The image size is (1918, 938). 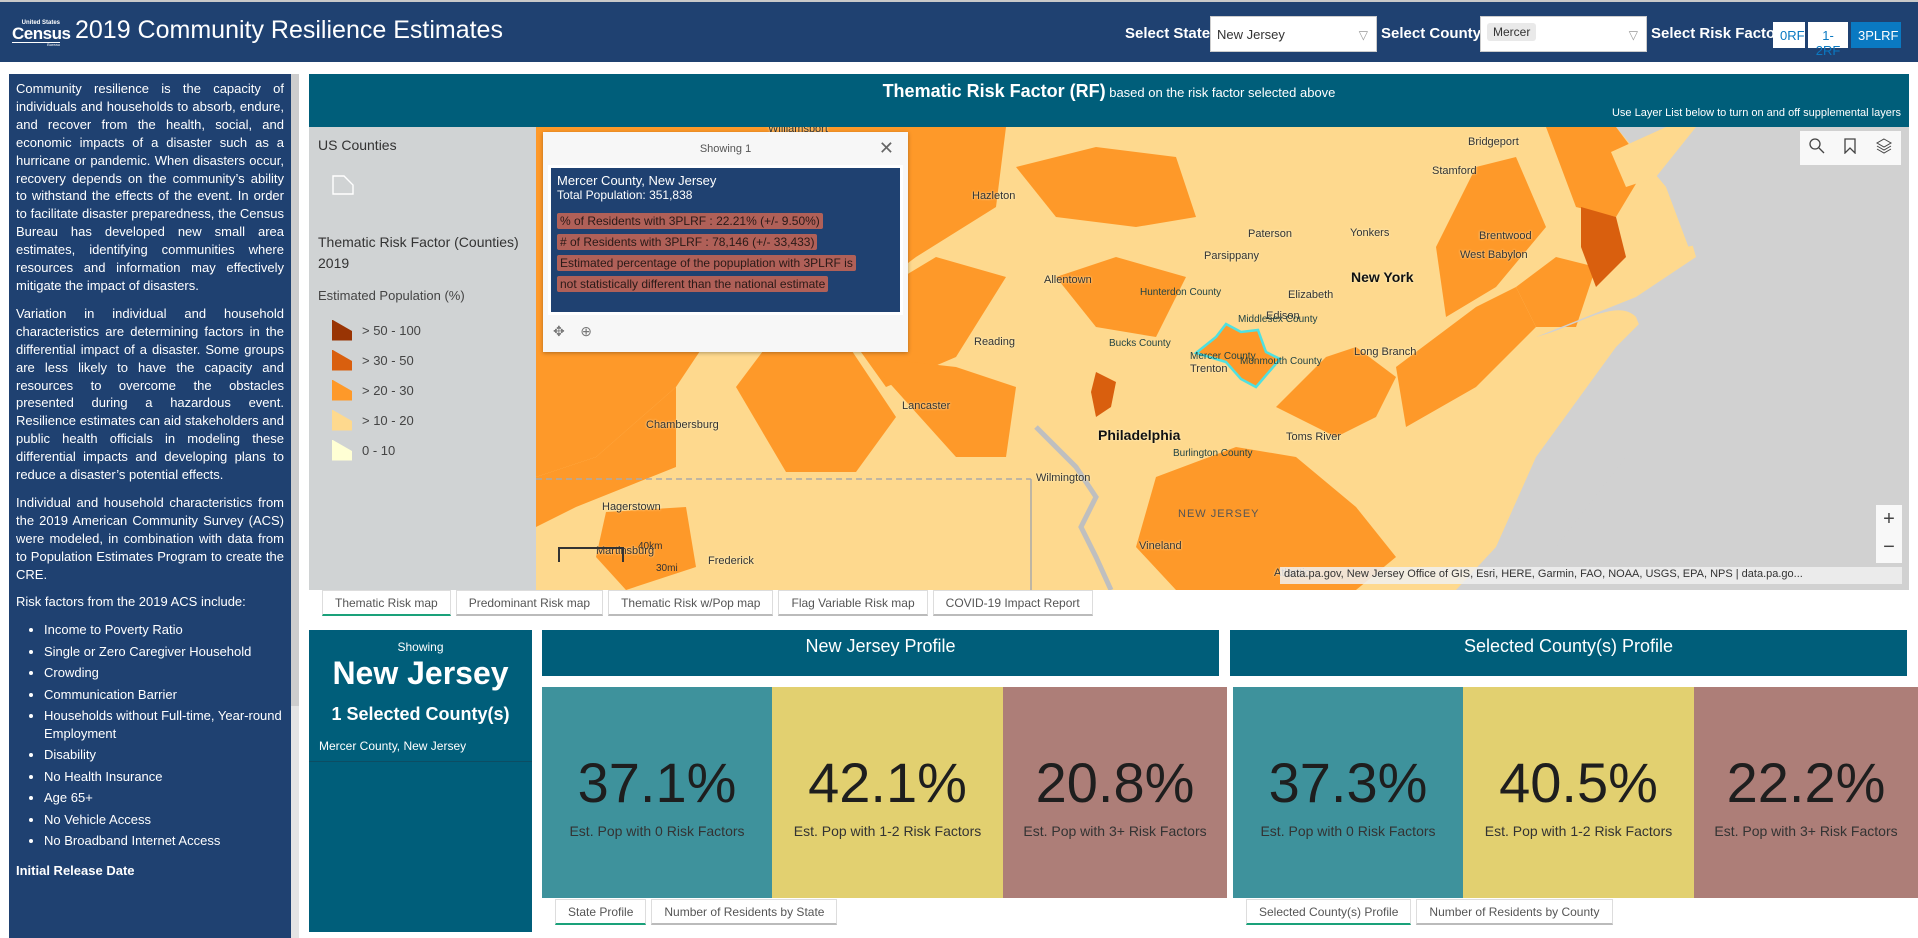 I want to click on stat-label: Est. Pop with 1-2 Risk Factors, so click(x=1578, y=831).